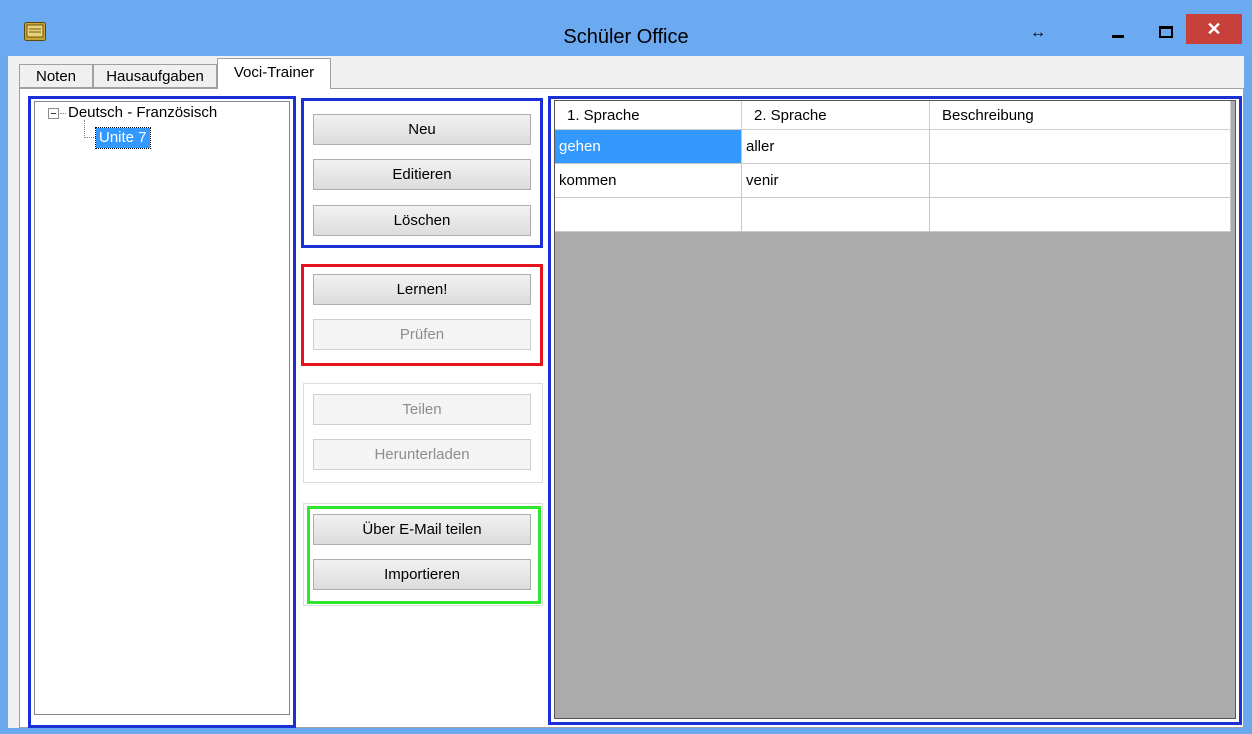 This screenshot has width=1252, height=734. What do you see at coordinates (1118, 36) in the screenshot?
I see `minimize-icon` at bounding box center [1118, 36].